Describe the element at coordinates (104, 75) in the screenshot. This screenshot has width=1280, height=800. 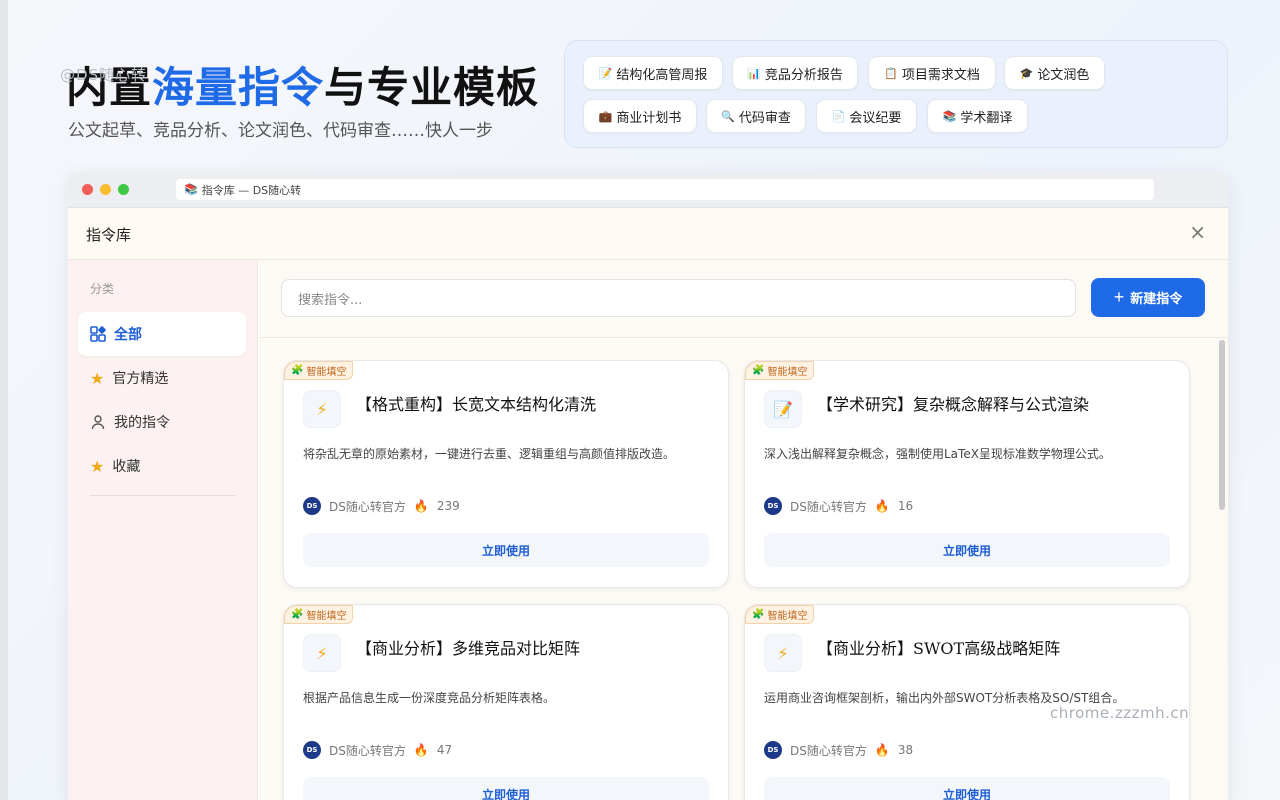
I see `watermark-top-left: @DS随心转` at that location.